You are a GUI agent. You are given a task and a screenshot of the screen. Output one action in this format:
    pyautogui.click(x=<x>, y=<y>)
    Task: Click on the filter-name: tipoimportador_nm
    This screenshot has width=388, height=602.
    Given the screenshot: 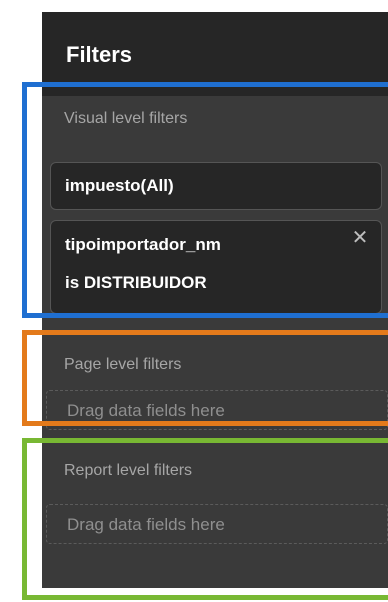 What is the action you would take?
    pyautogui.click(x=143, y=244)
    